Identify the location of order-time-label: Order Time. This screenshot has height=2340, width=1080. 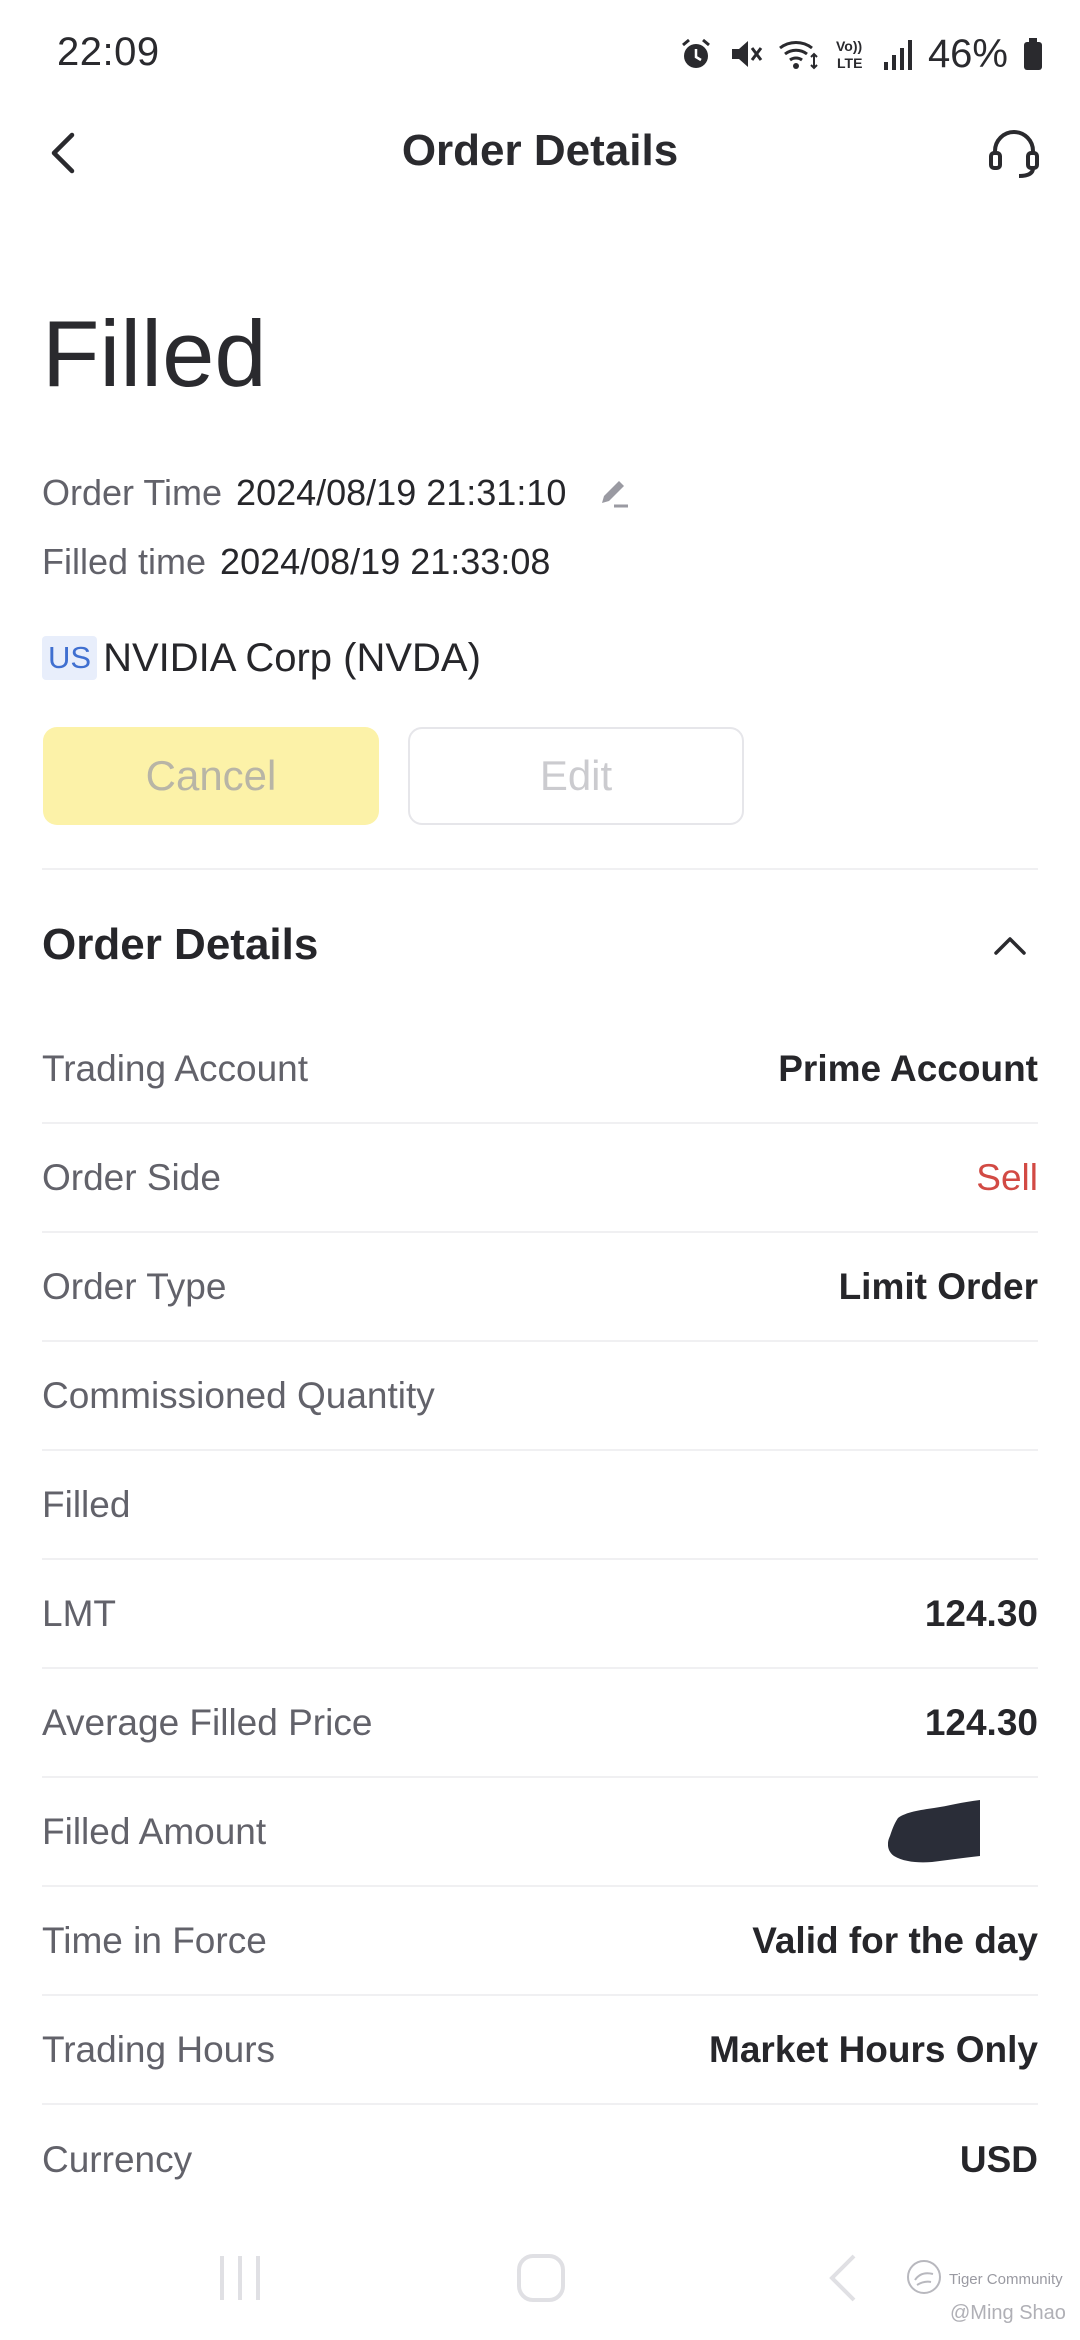
(132, 492).